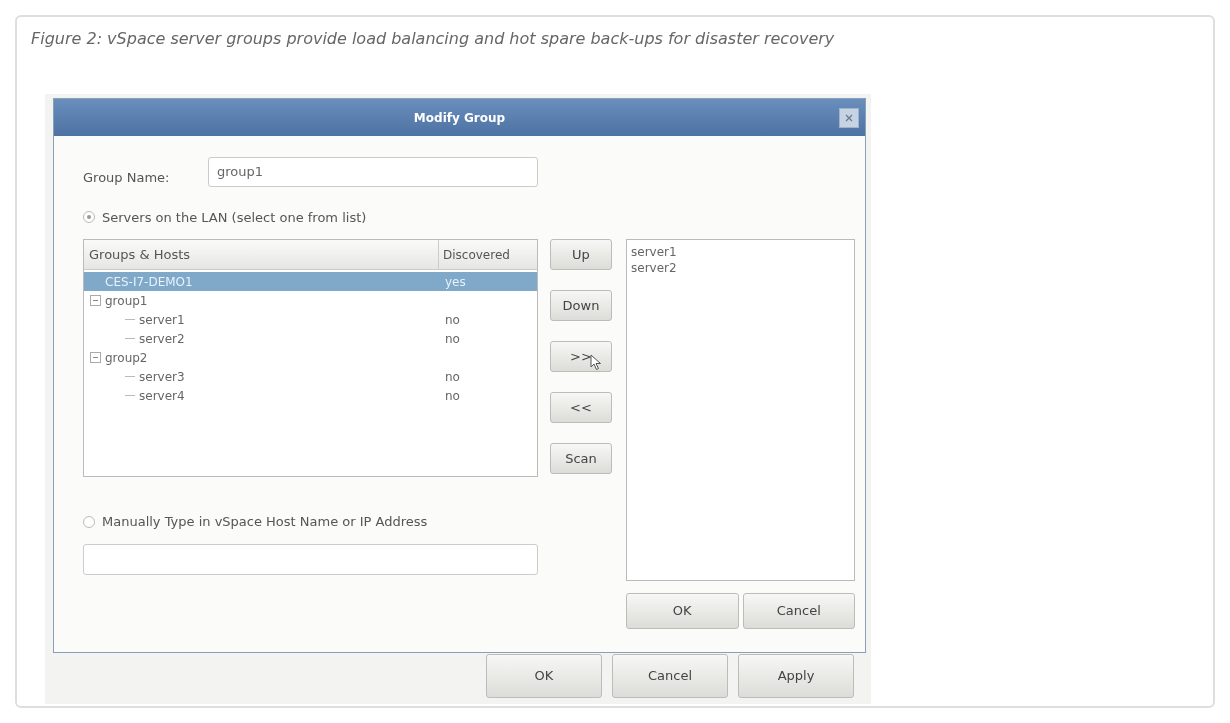 Image resolution: width=1230 pixels, height=723 pixels. What do you see at coordinates (149, 282) in the screenshot?
I see `host-name: CES-I7-DEMO1` at bounding box center [149, 282].